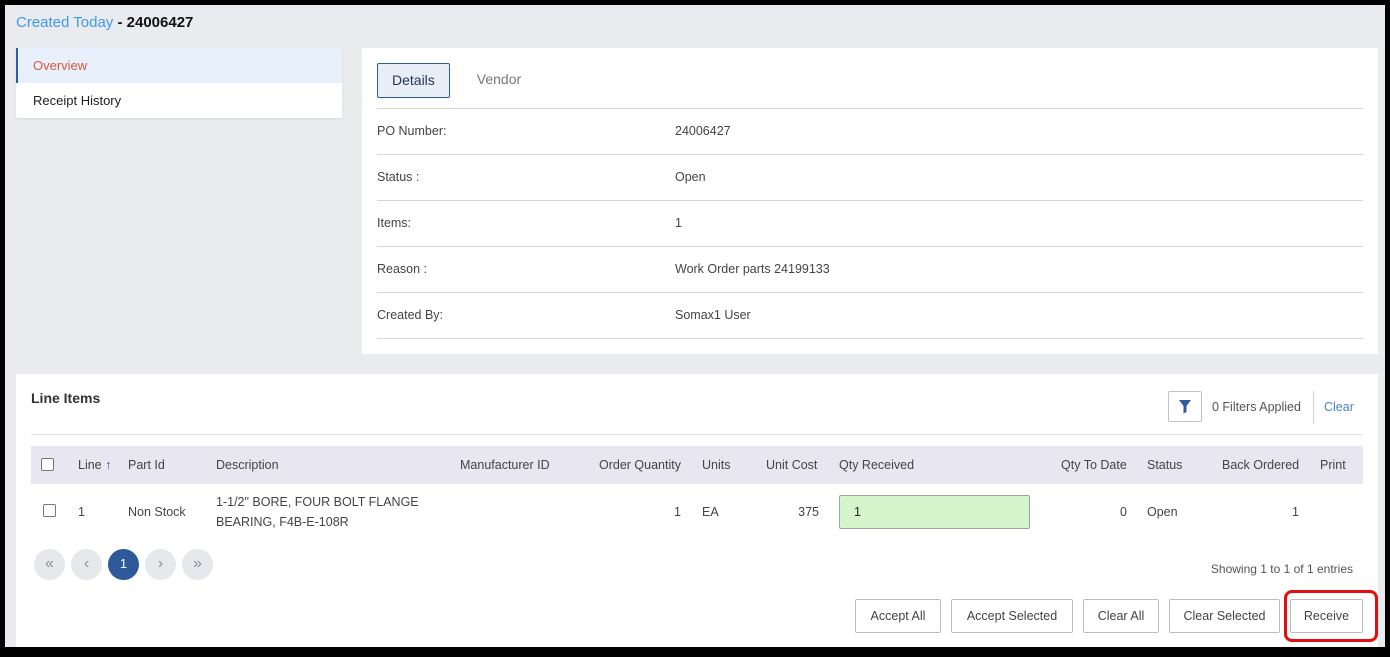  Describe the element at coordinates (640, 465) in the screenshot. I see `col-order-quantity: Order Quantity` at that location.